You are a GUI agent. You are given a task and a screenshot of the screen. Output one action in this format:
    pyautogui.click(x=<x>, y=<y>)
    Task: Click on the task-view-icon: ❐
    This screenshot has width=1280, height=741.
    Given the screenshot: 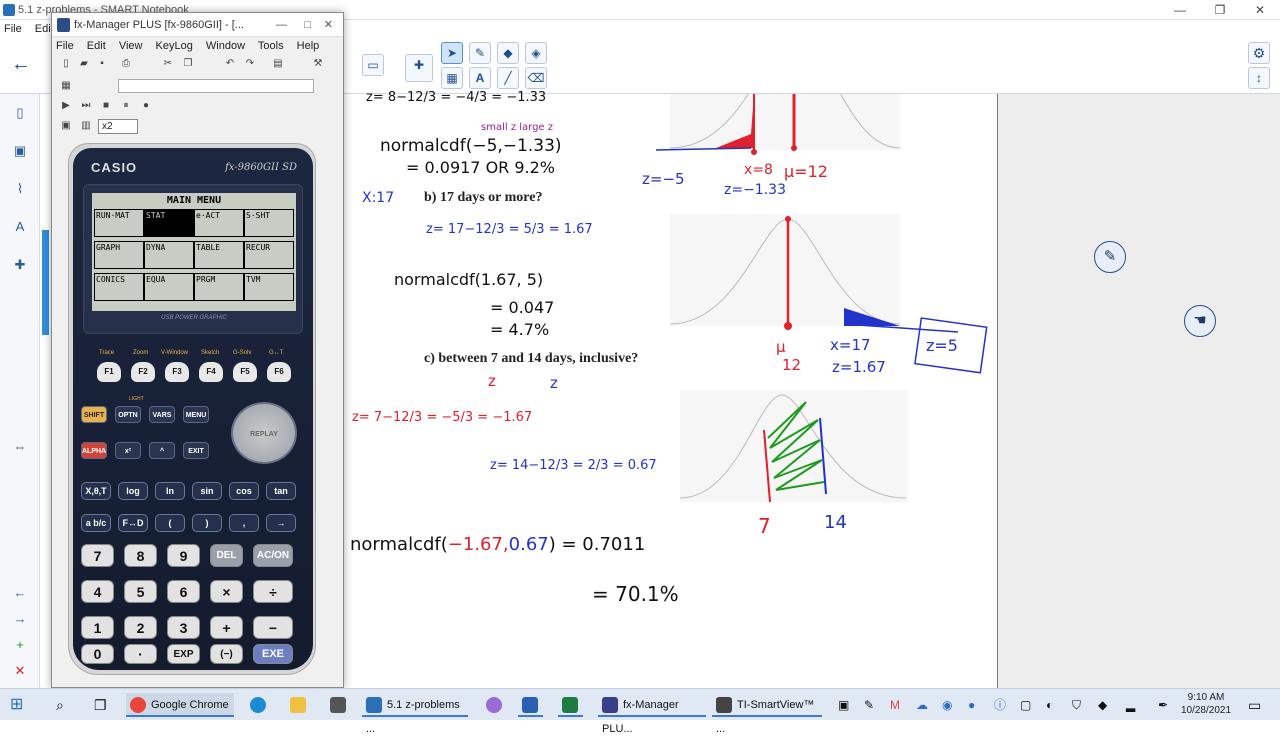 What is the action you would take?
    pyautogui.click(x=98, y=705)
    